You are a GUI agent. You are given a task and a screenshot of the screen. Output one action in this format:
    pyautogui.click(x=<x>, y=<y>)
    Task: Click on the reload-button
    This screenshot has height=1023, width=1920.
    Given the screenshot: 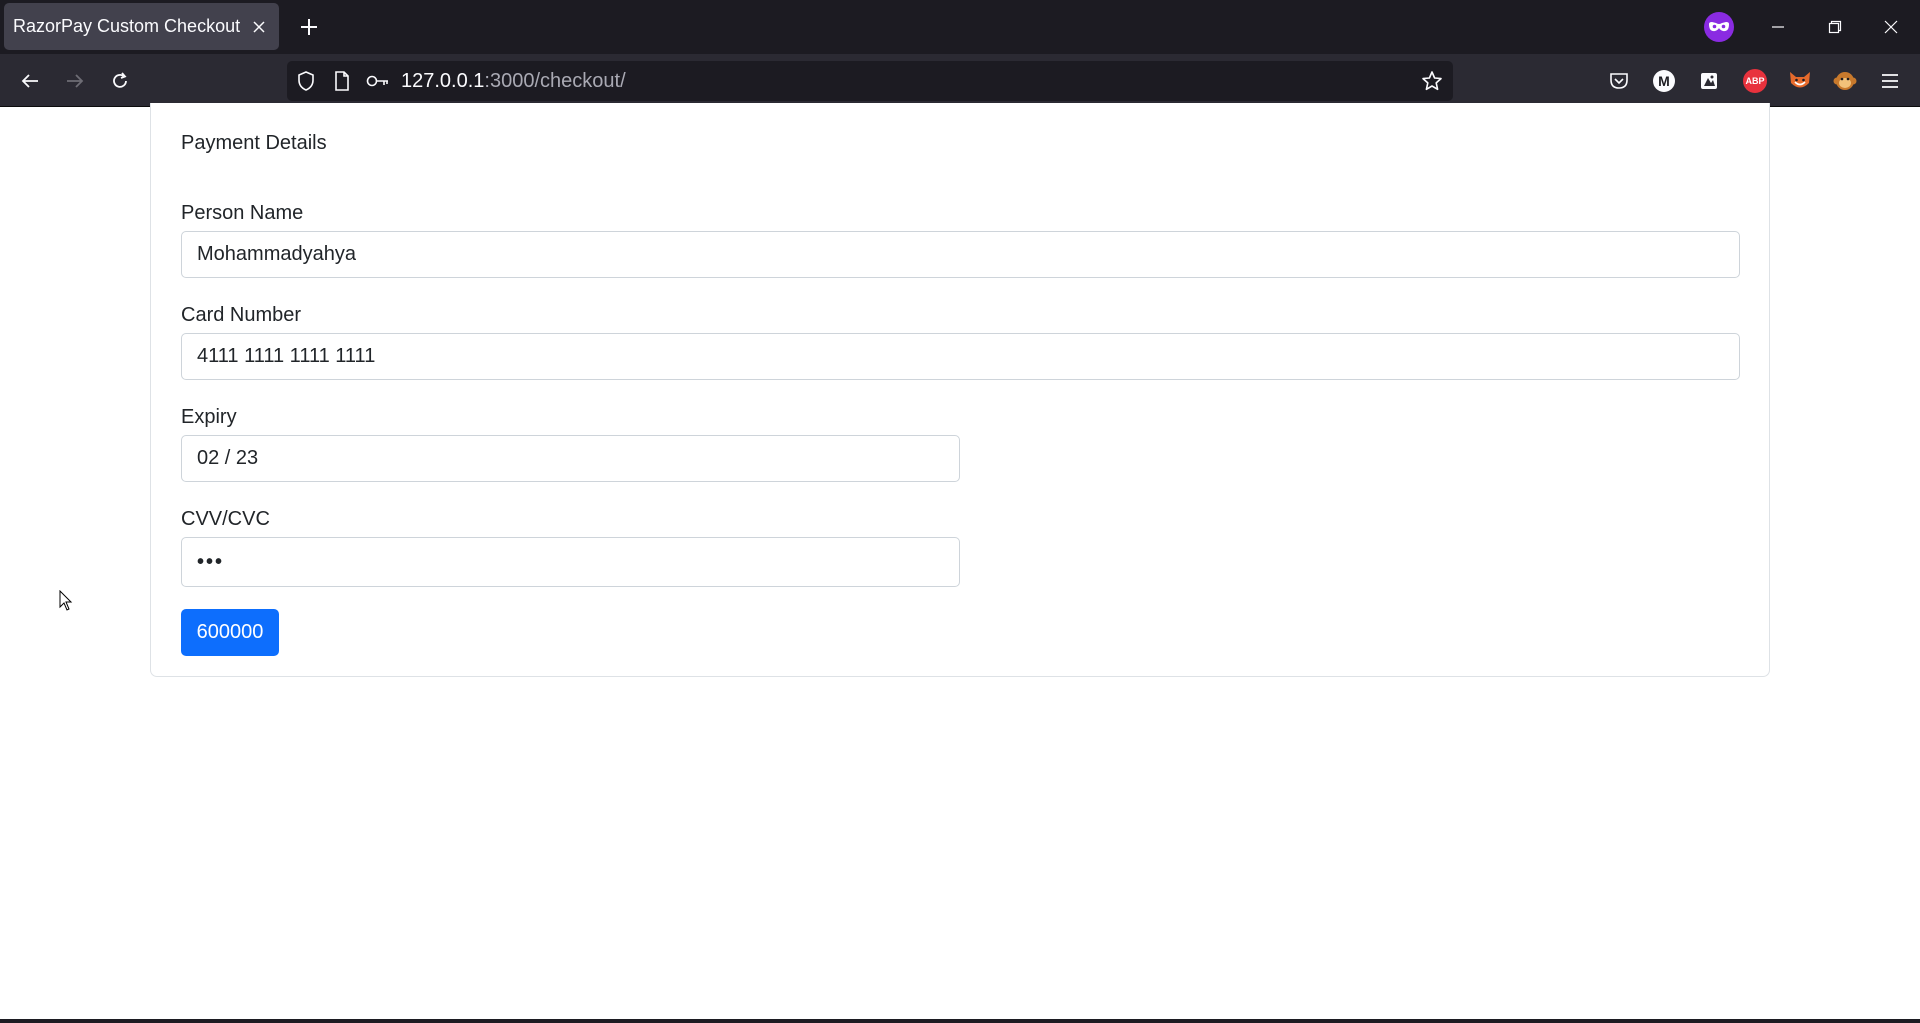 What is the action you would take?
    pyautogui.click(x=120, y=81)
    